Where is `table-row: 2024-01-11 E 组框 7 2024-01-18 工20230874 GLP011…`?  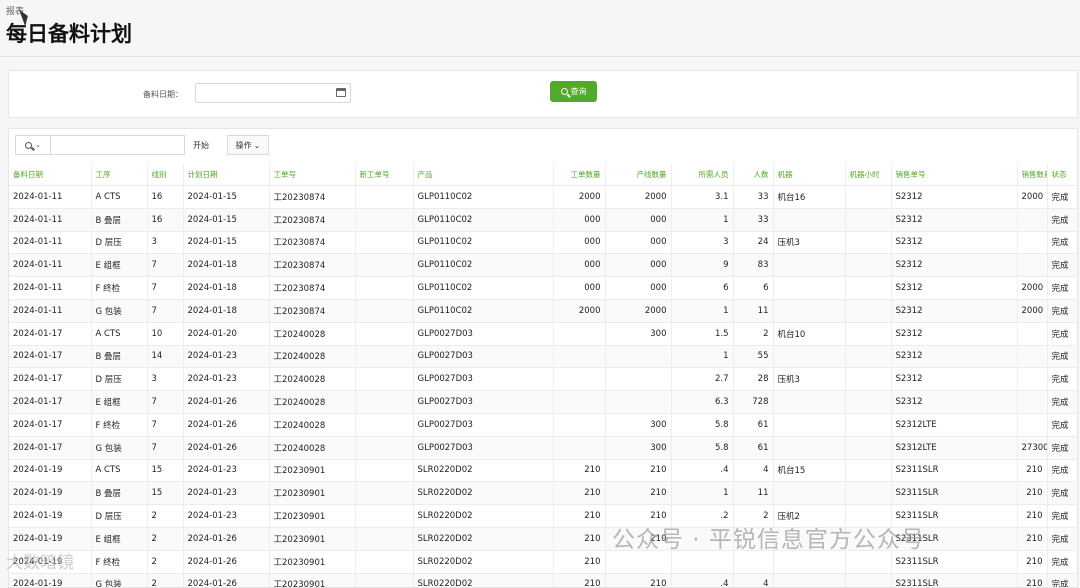
table-row: 2024-01-11 E 组框 7 2024-01-18 工20230874 GLP011… is located at coordinates (543, 265).